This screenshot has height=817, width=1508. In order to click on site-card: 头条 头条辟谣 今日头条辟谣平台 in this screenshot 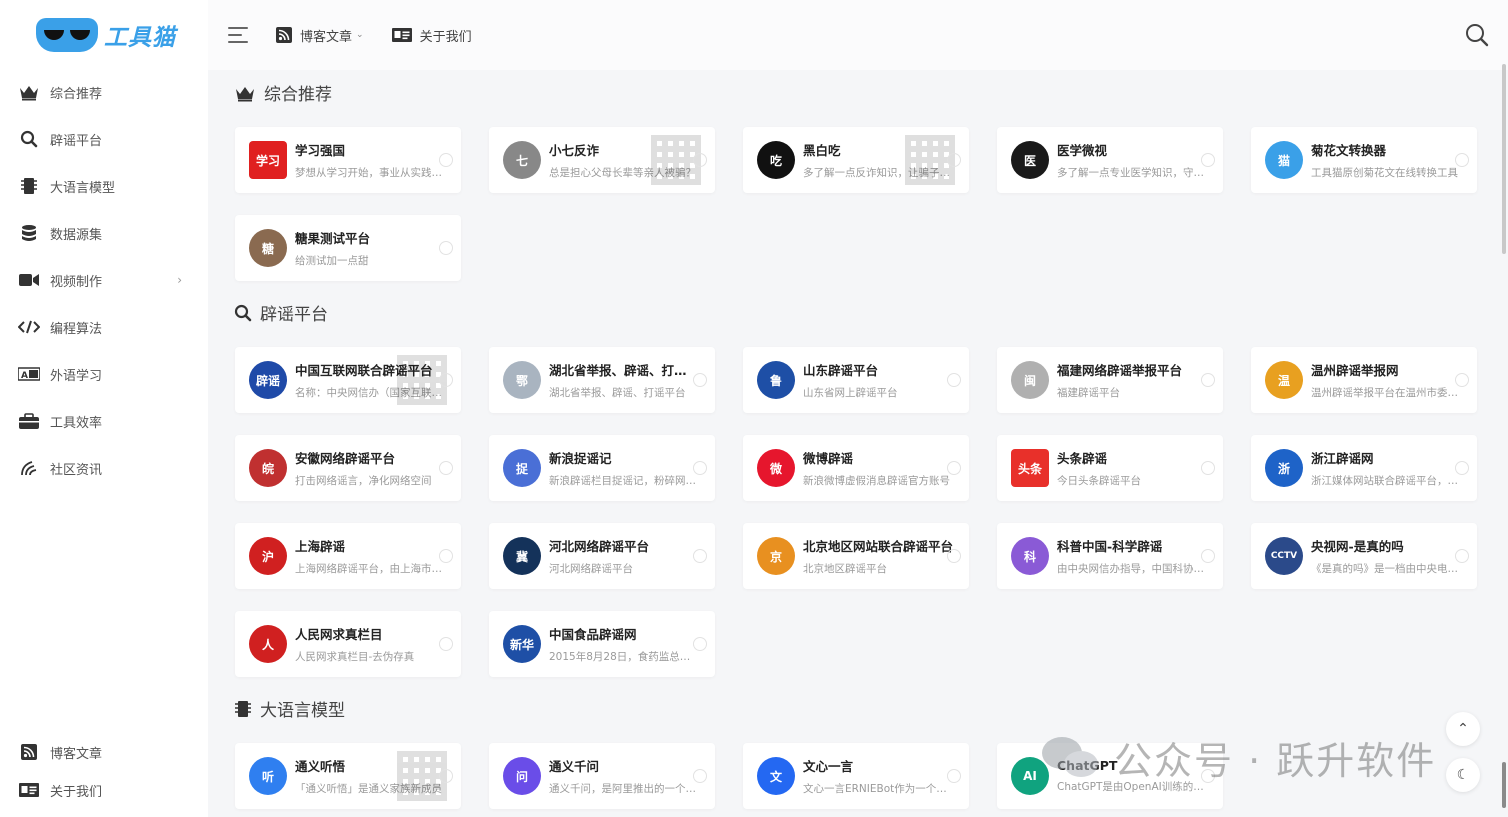, I will do `click(1110, 468)`.